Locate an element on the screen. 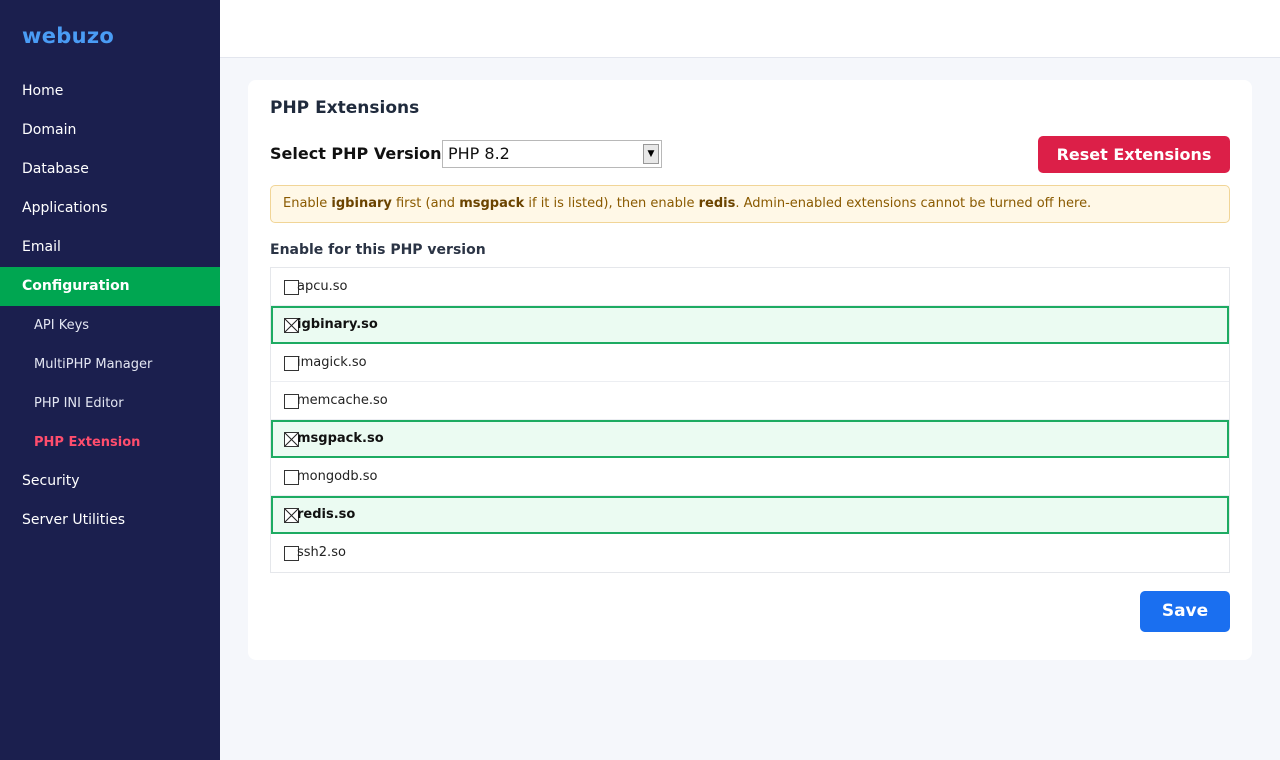  notice-text: first (and is located at coordinates (425, 203).